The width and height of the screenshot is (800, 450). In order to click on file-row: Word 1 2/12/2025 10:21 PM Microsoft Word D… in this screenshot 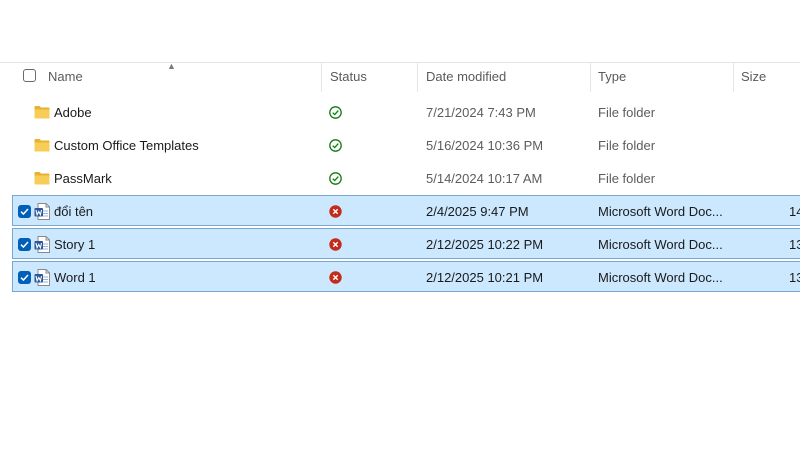, I will do `click(406, 276)`.